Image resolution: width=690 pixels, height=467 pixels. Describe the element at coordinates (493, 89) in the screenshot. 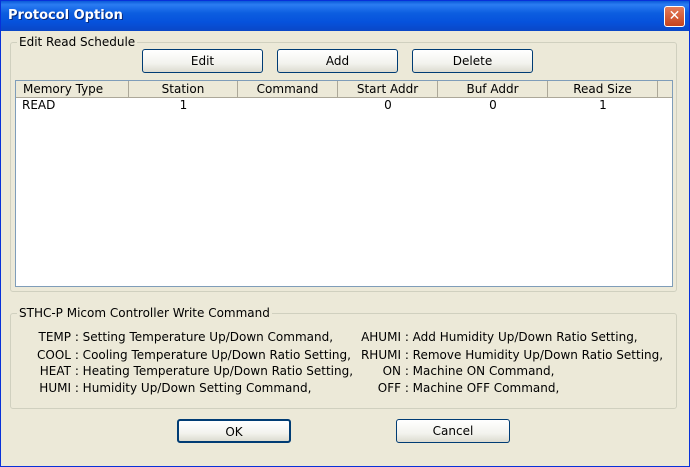

I see `column-header-buf-addr: Buf Addr` at that location.